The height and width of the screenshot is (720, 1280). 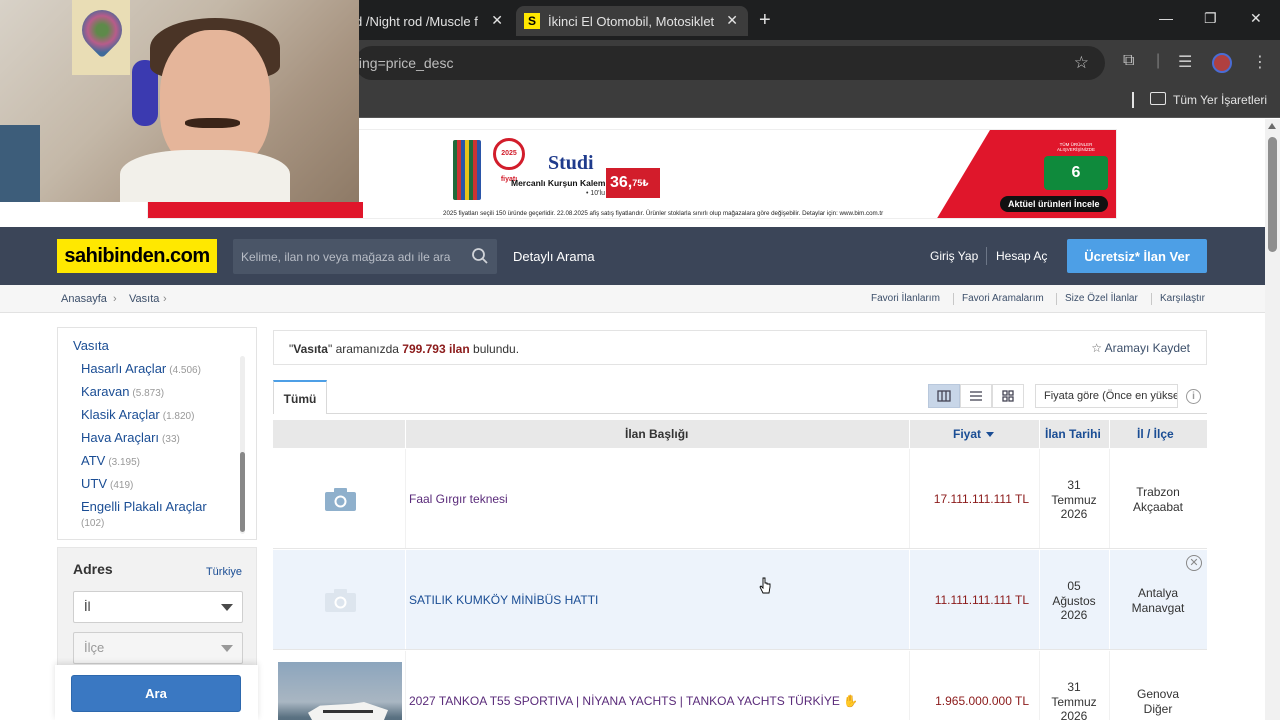 What do you see at coordinates (954, 256) in the screenshot?
I see `login-link: Giriş Yap` at bounding box center [954, 256].